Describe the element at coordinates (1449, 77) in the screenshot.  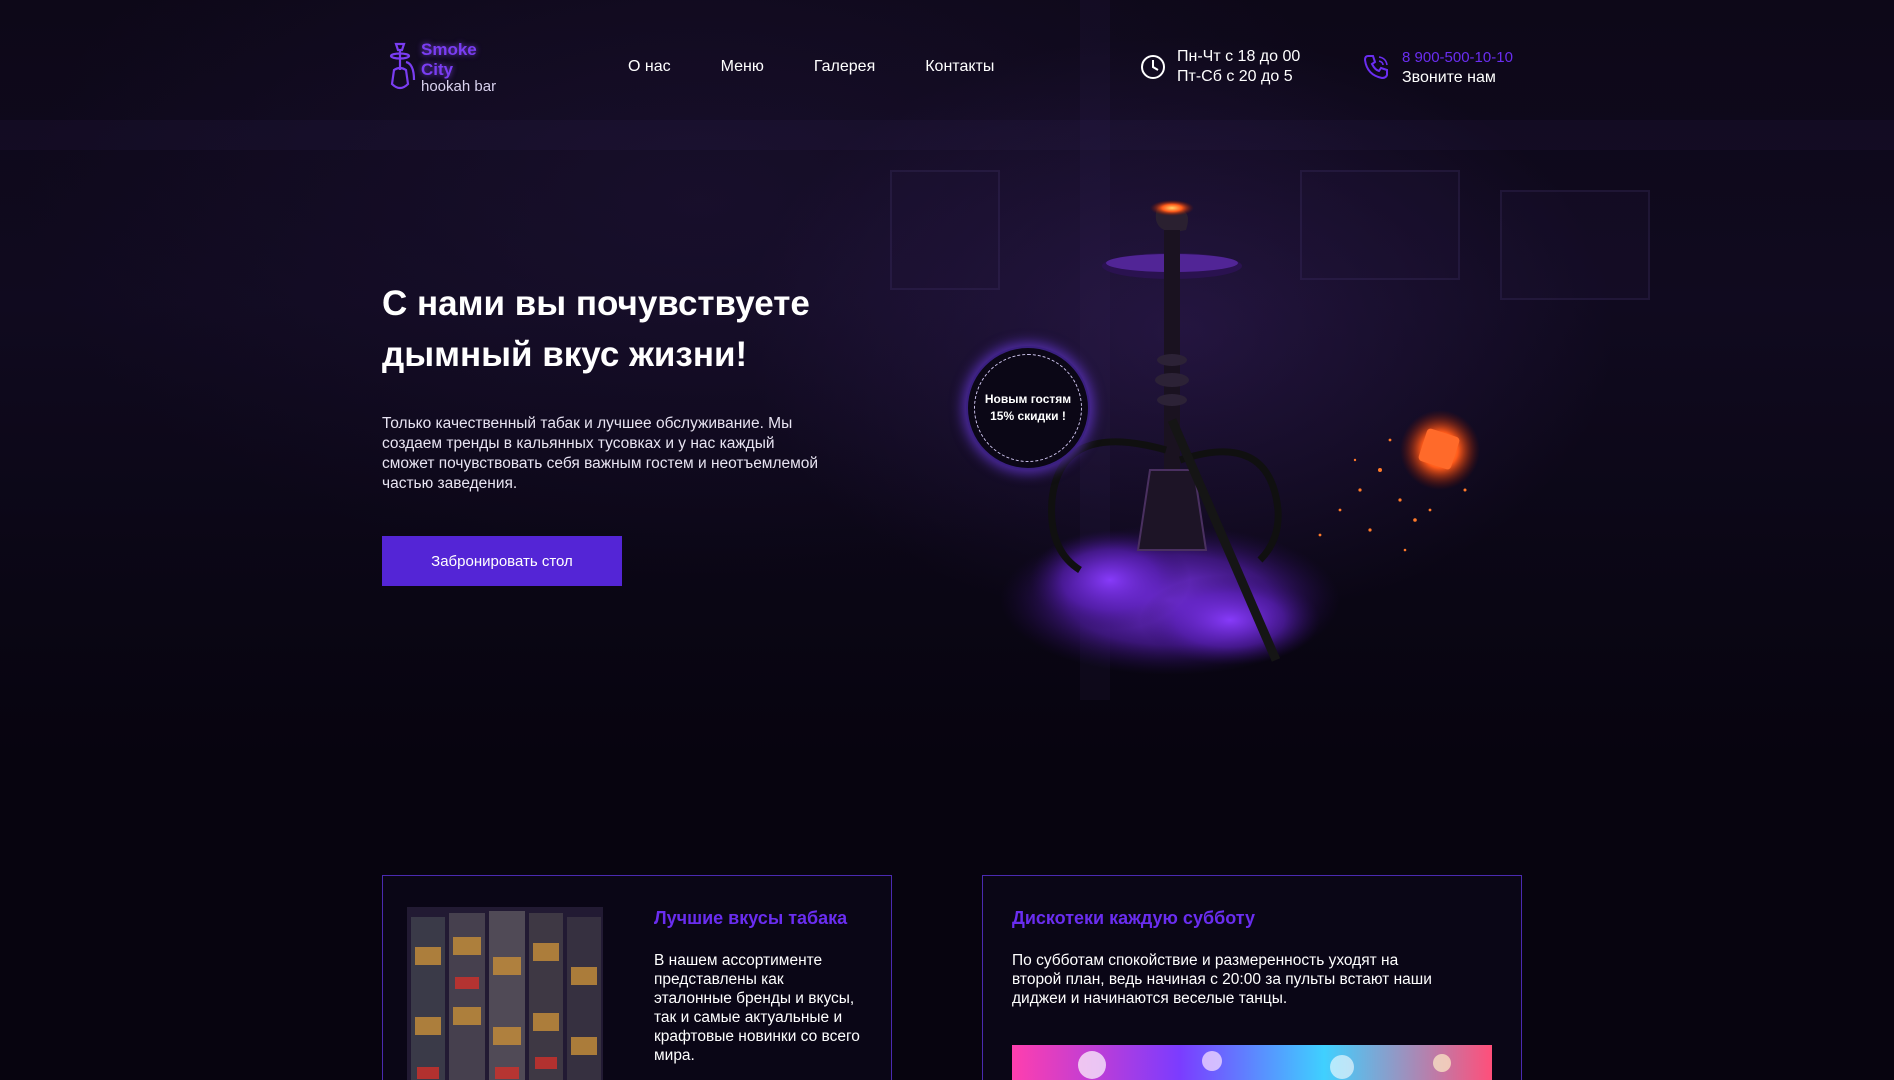
I see `phone-call-label: Звоните нам` at that location.